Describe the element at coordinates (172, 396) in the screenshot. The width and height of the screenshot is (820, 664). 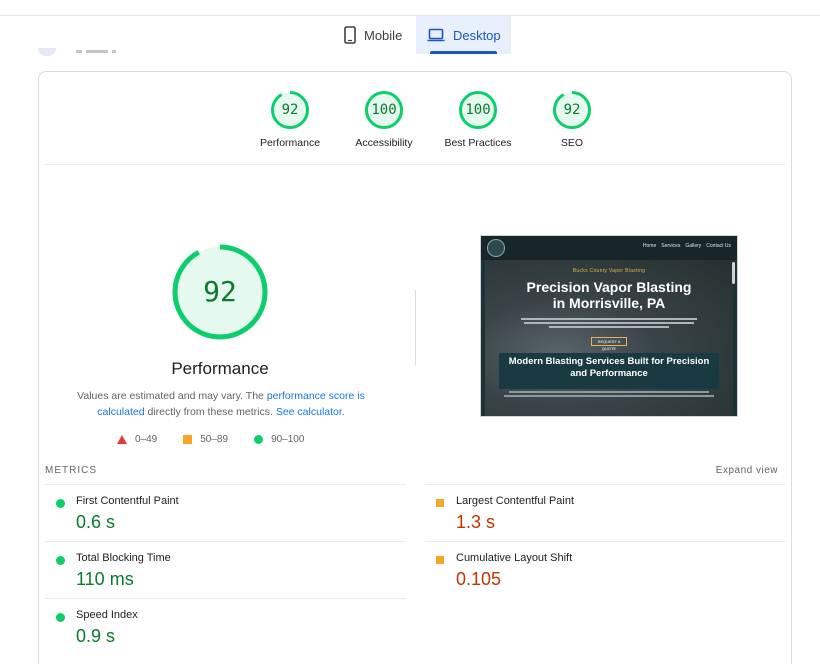
I see `desc-text: Values are estimated and may vary. The` at that location.